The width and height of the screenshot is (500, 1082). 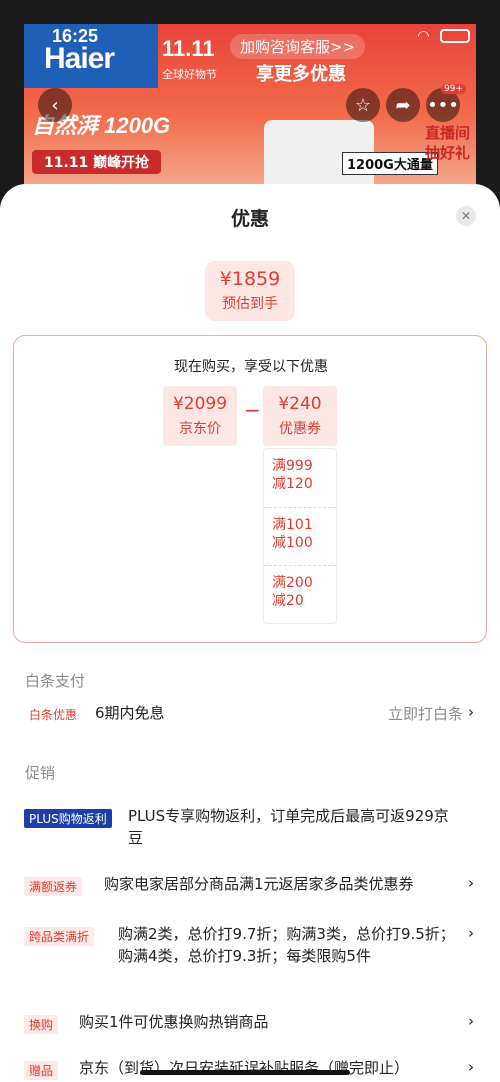 What do you see at coordinates (453, 89) in the screenshot?
I see `message-badge: 99+` at bounding box center [453, 89].